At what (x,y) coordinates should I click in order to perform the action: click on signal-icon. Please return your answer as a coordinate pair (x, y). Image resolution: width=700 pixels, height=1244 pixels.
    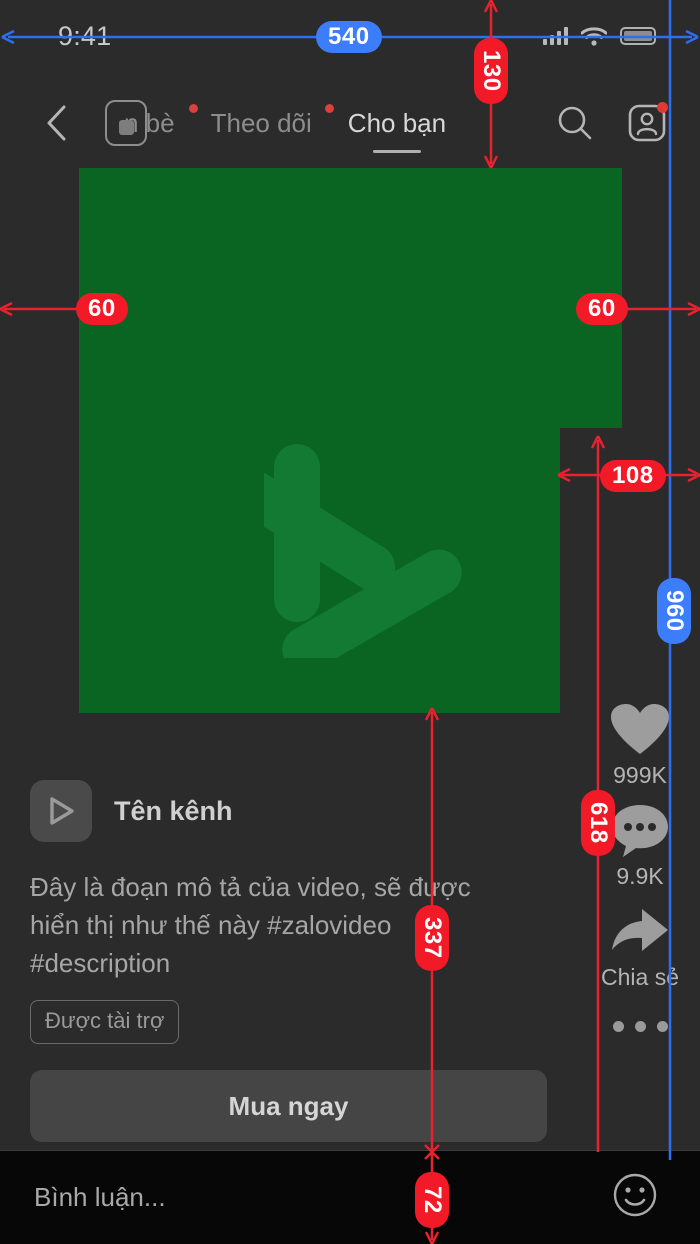
    Looking at the image, I should click on (555, 36).